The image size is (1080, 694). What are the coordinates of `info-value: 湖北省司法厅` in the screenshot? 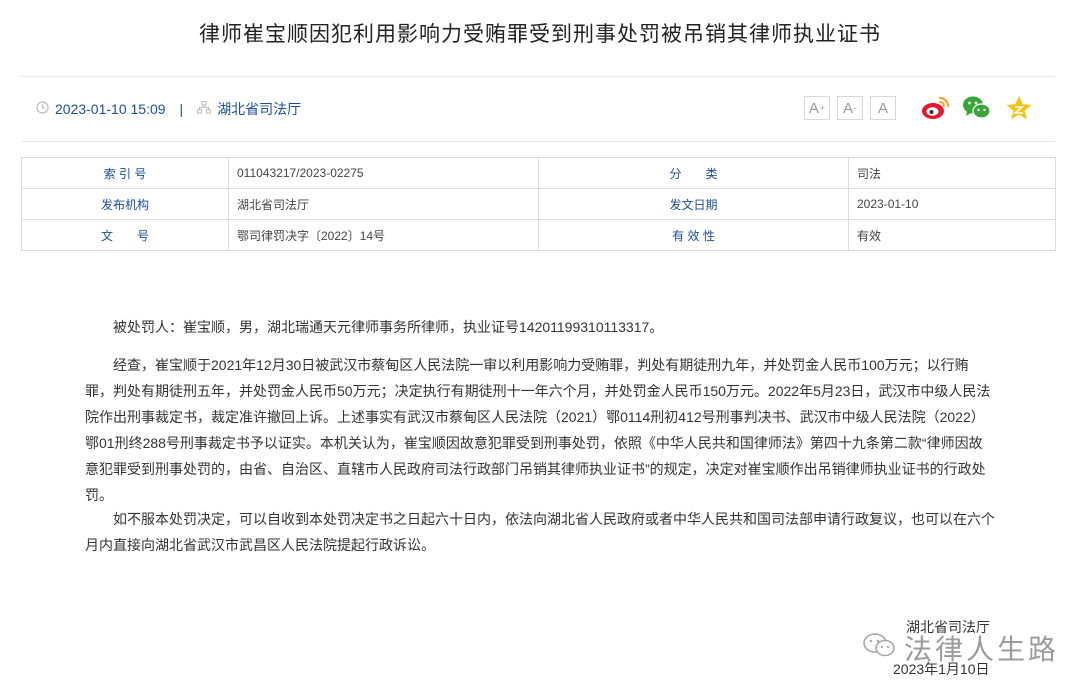 It's located at (383, 204).